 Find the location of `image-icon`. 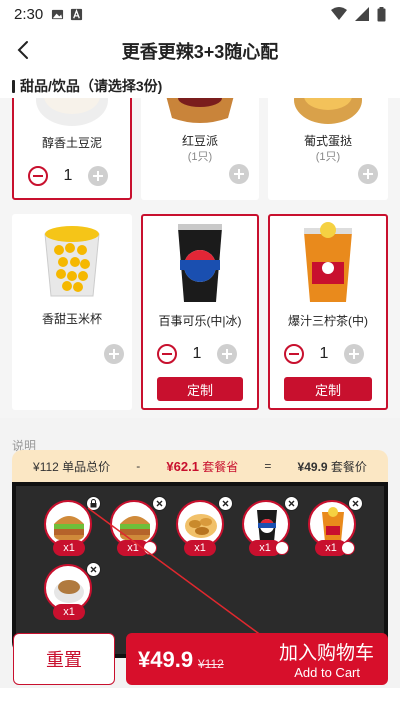

image-icon is located at coordinates (58, 14).